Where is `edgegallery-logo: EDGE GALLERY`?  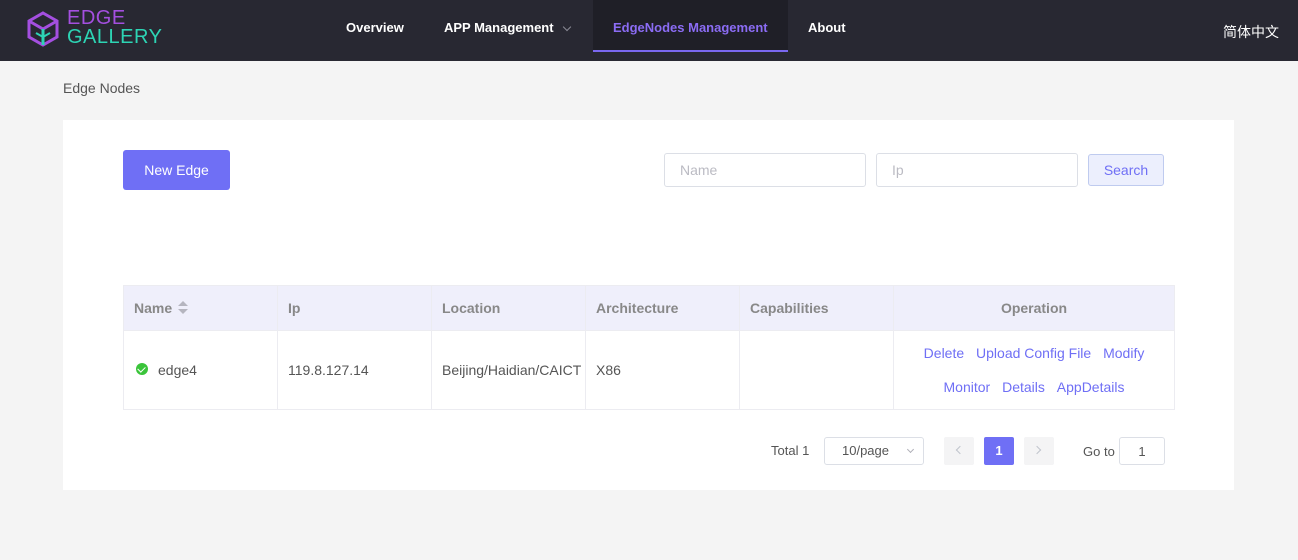 edgegallery-logo: EDGE GALLERY is located at coordinates (96, 29).